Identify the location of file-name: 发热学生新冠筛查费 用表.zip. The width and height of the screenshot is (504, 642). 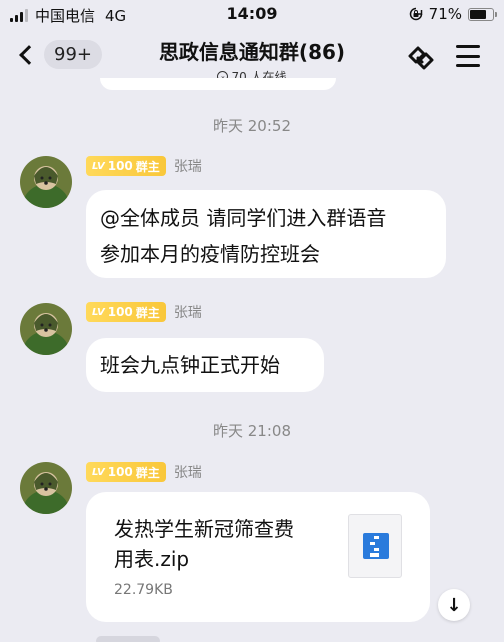
(224, 544).